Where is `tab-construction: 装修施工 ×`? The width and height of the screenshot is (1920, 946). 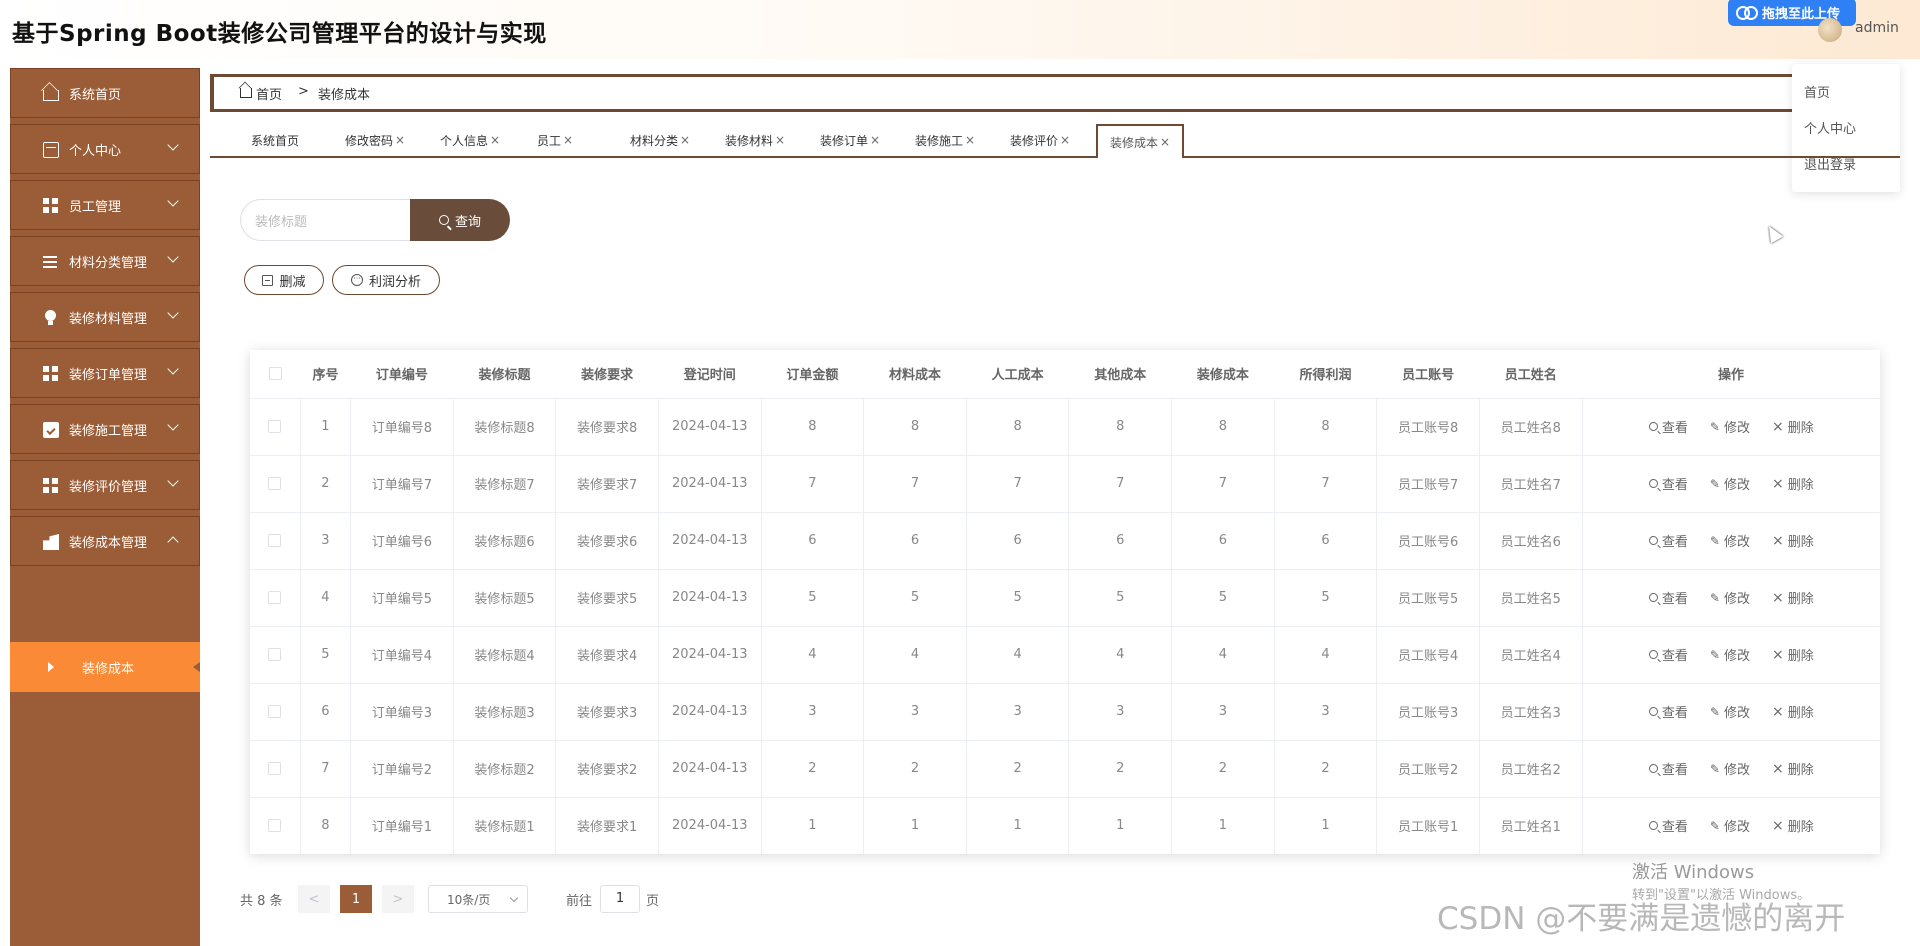
tab-construction: 装修施工 × is located at coordinates (945, 140).